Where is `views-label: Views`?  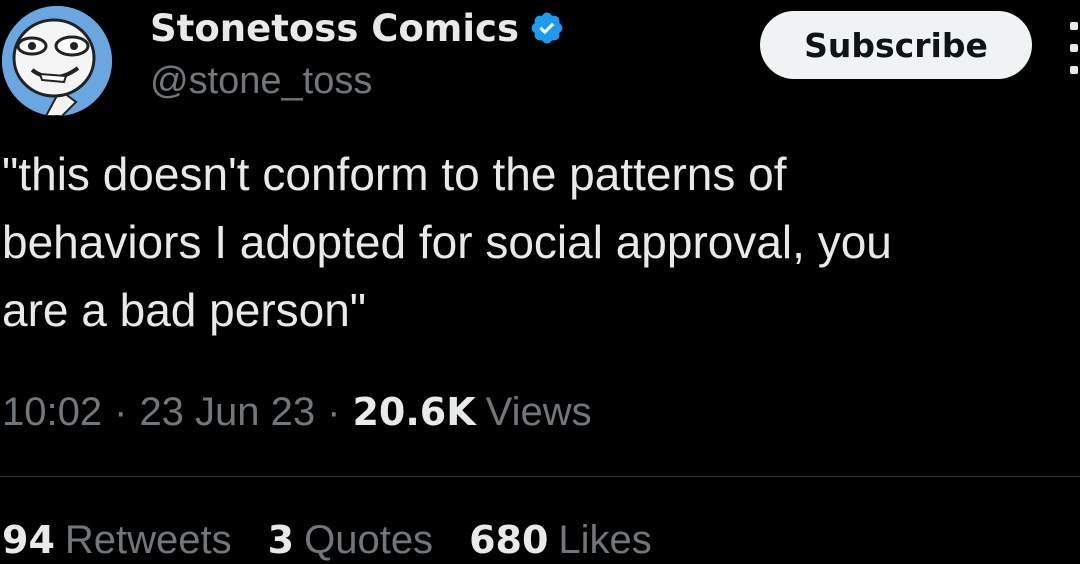
views-label: Views is located at coordinates (538, 412).